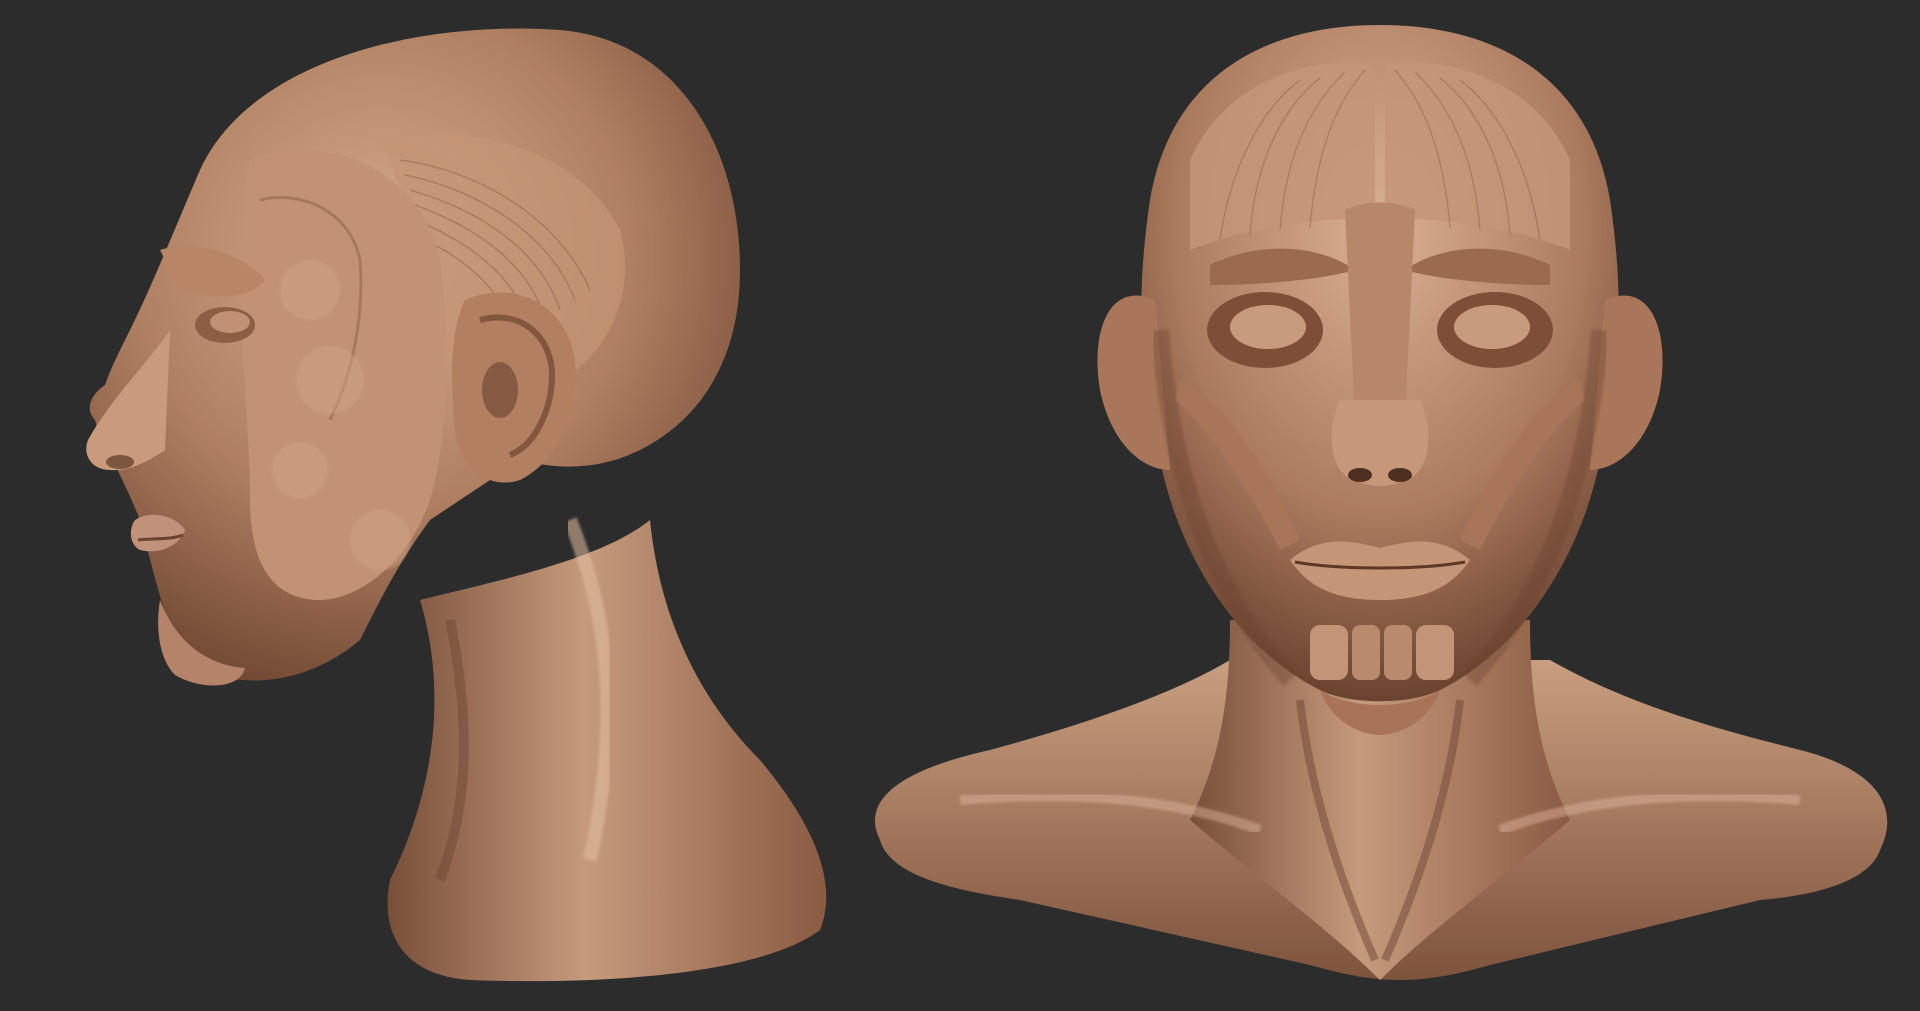 Image resolution: width=1920 pixels, height=1011 pixels. What do you see at coordinates (1265, 330) in the screenshot?
I see `front-eye-left` at bounding box center [1265, 330].